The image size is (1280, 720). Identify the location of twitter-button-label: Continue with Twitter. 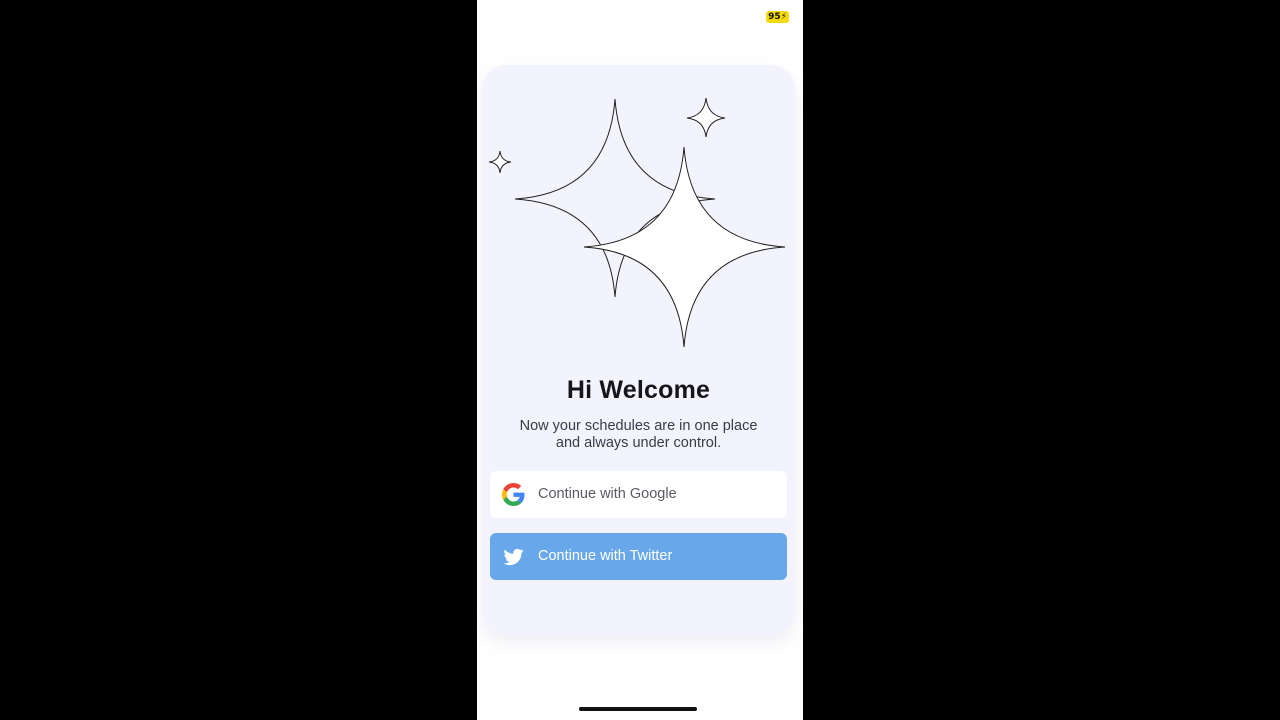
(605, 556).